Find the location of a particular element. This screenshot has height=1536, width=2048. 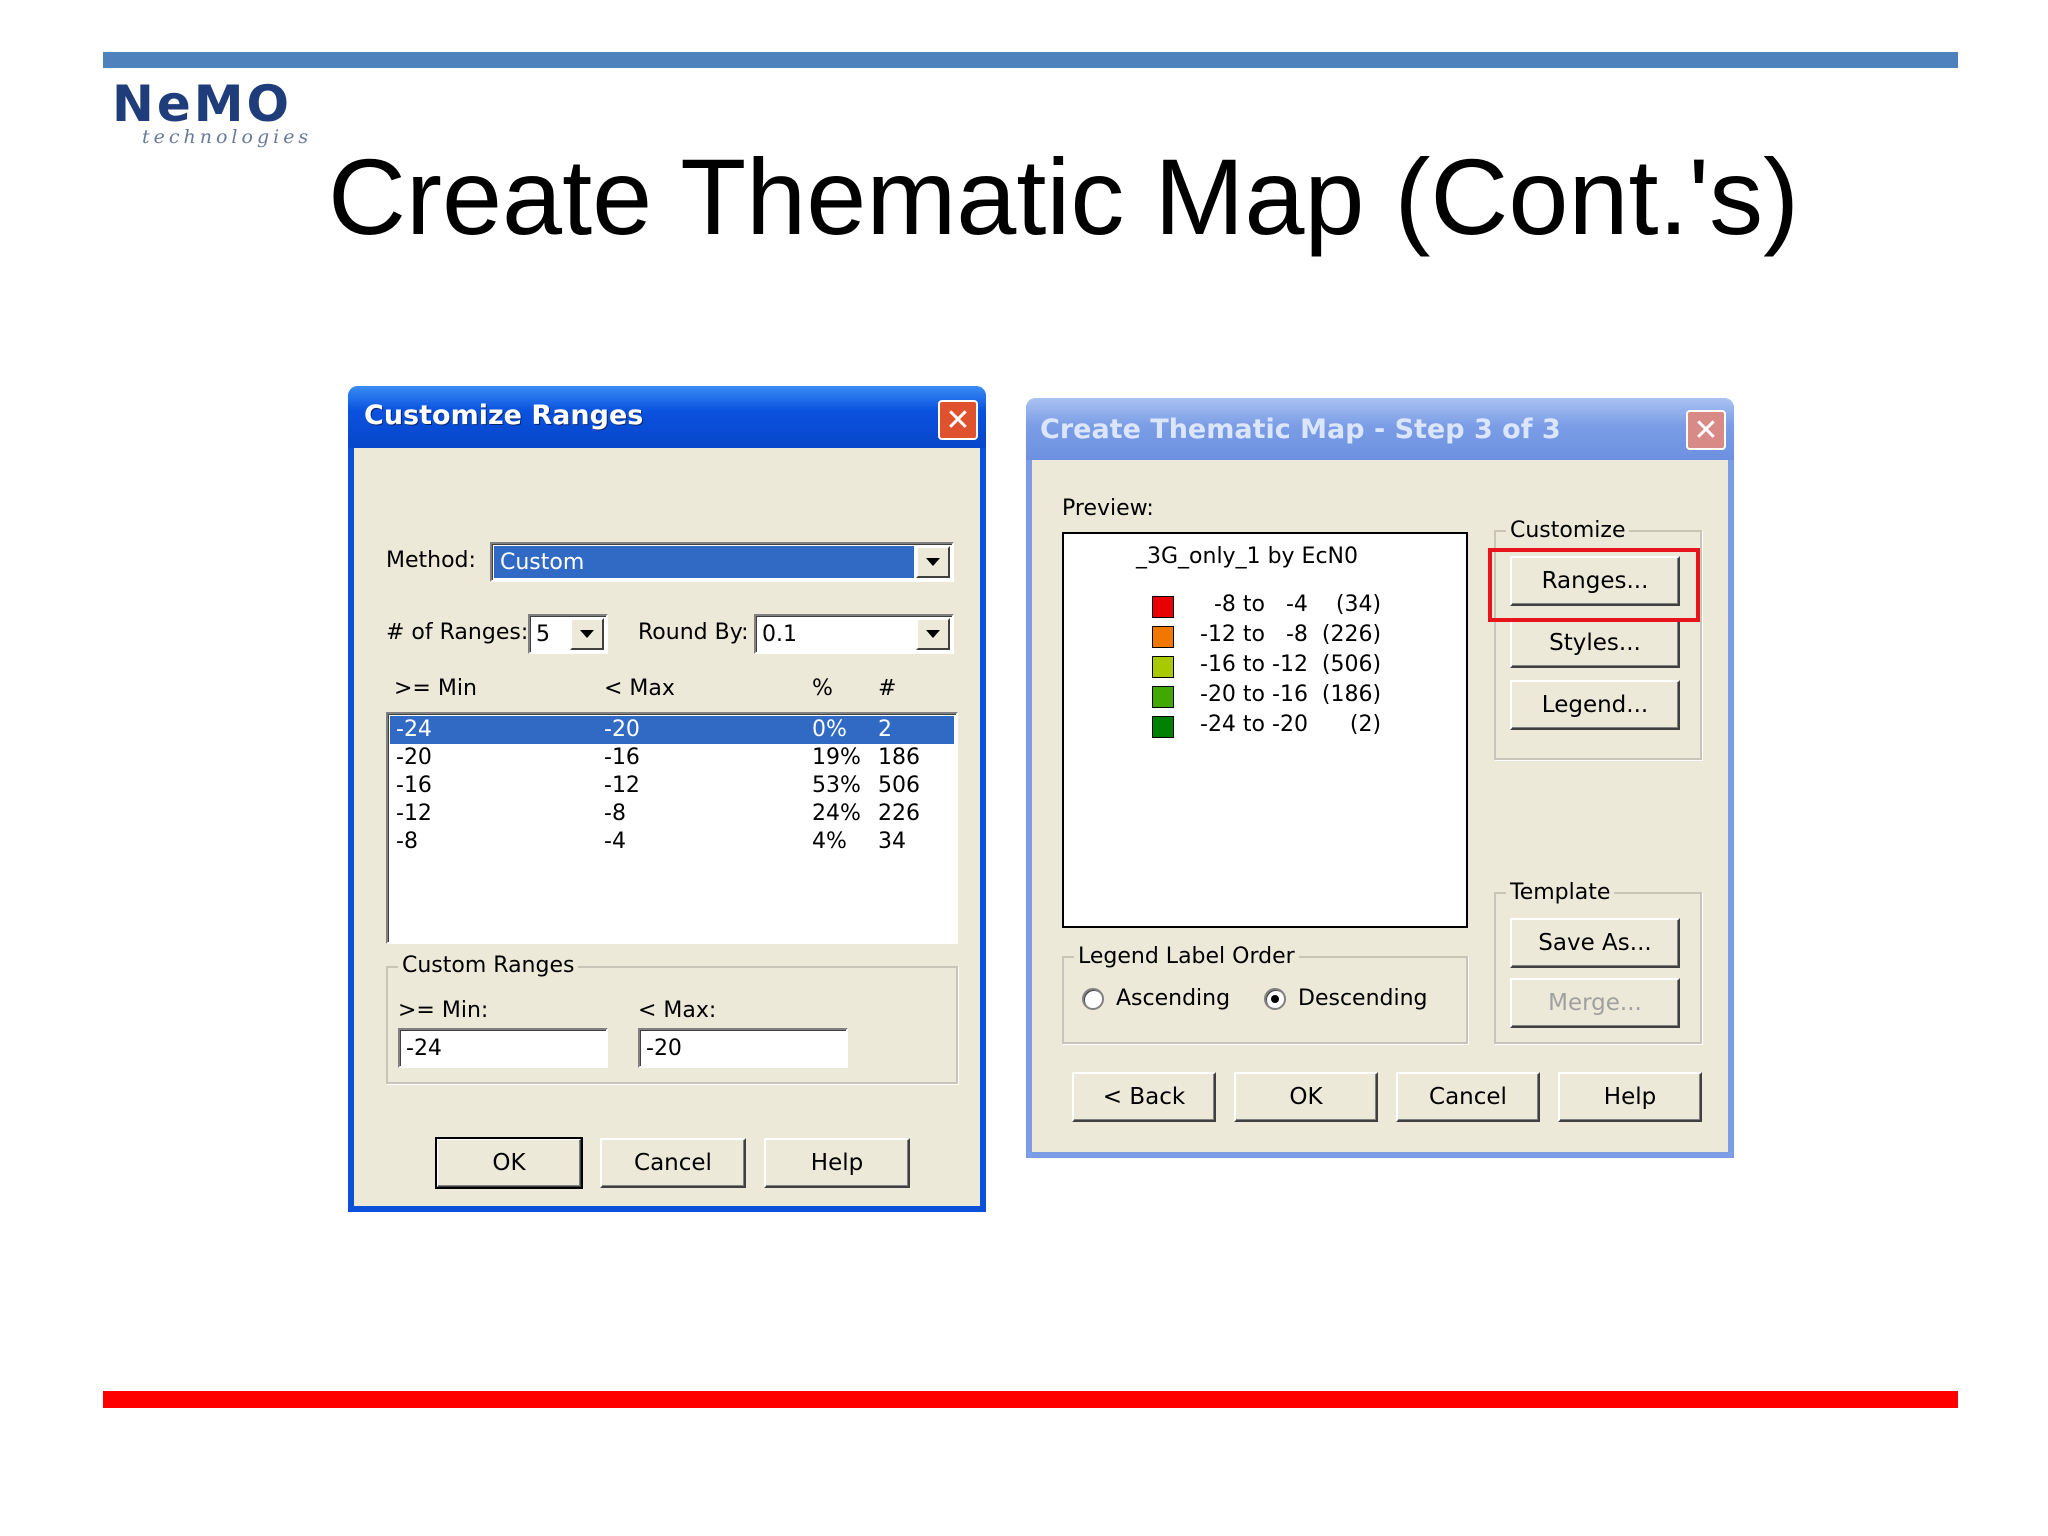

row-count: 226 is located at coordinates (899, 813).